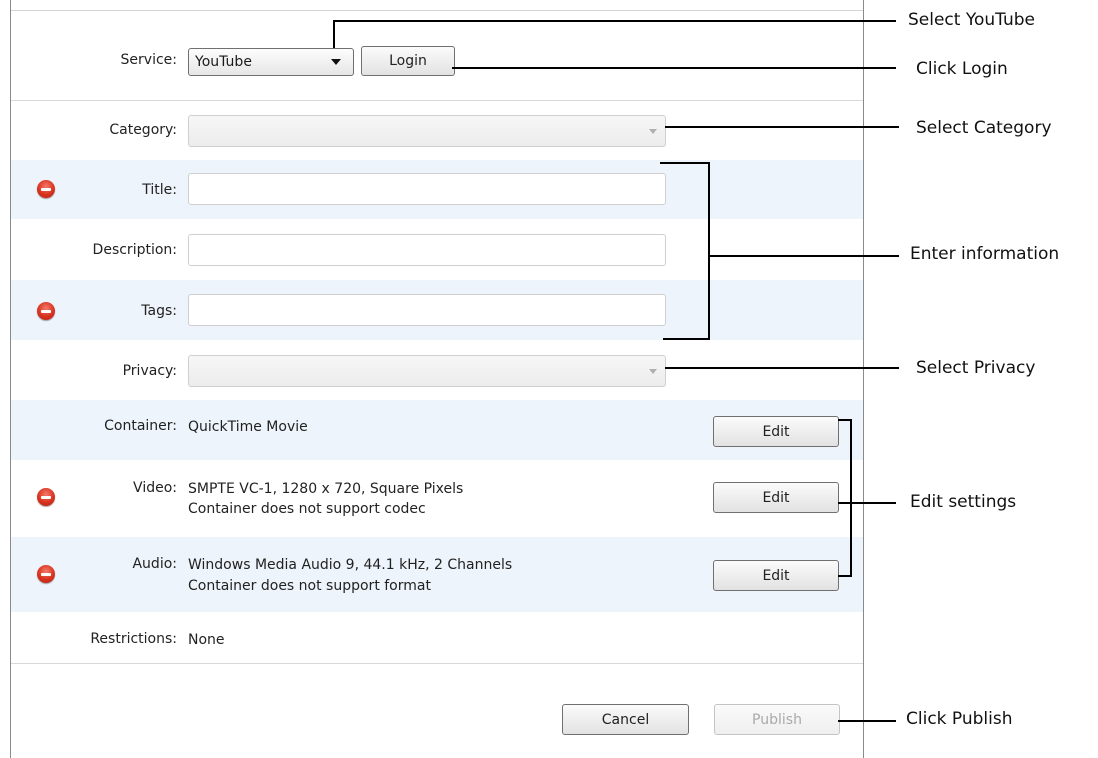 This screenshot has height=758, width=1098. What do you see at coordinates (309, 586) in the screenshot?
I see `audio-warning: Container does not support format` at bounding box center [309, 586].